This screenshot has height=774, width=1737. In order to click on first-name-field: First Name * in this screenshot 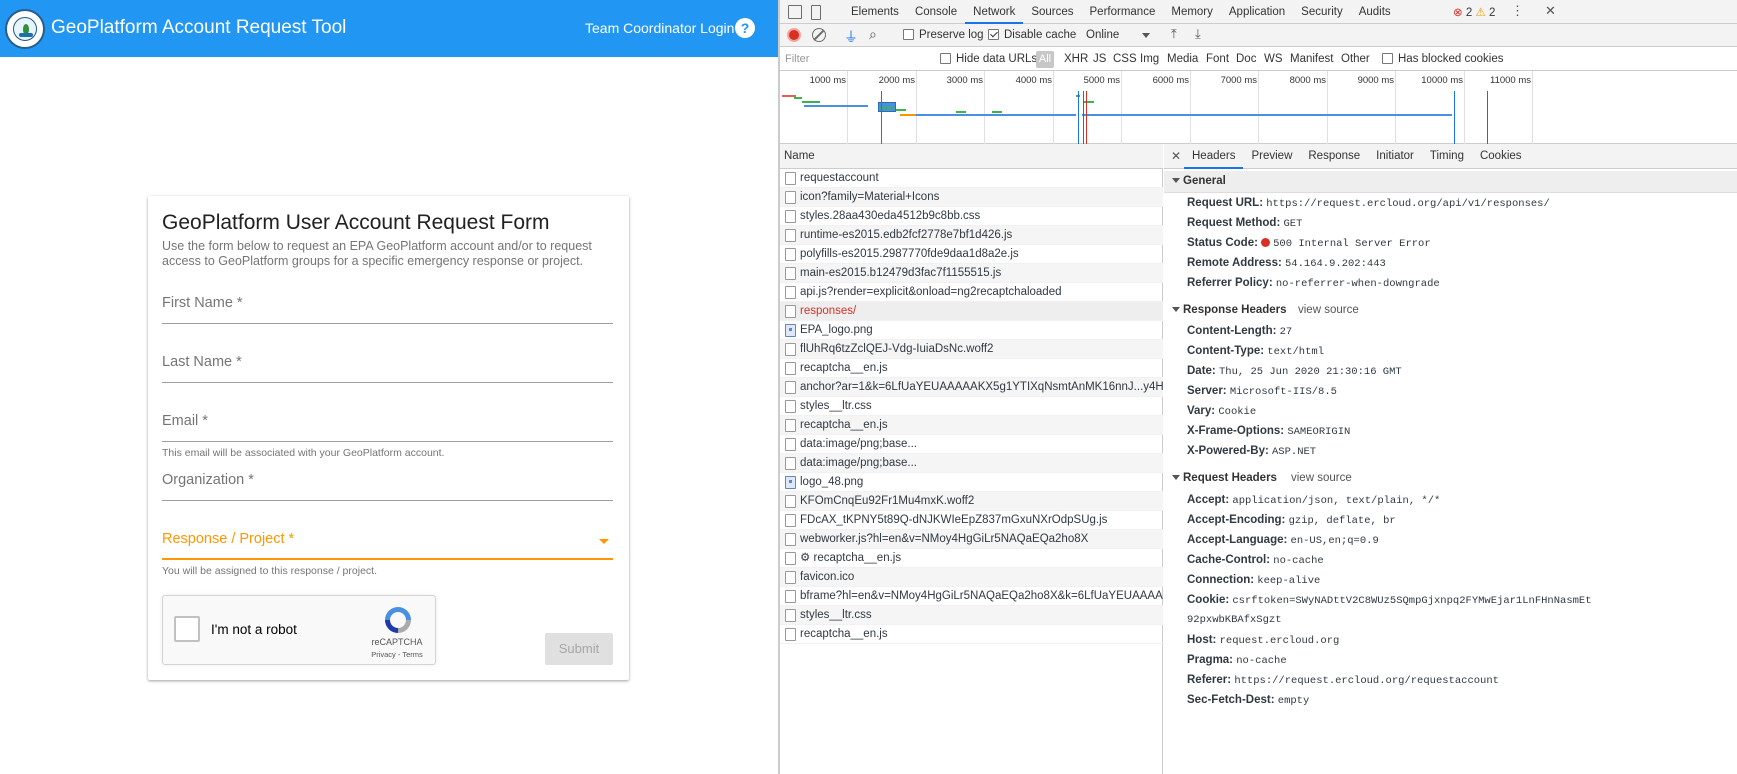, I will do `click(387, 306)`.